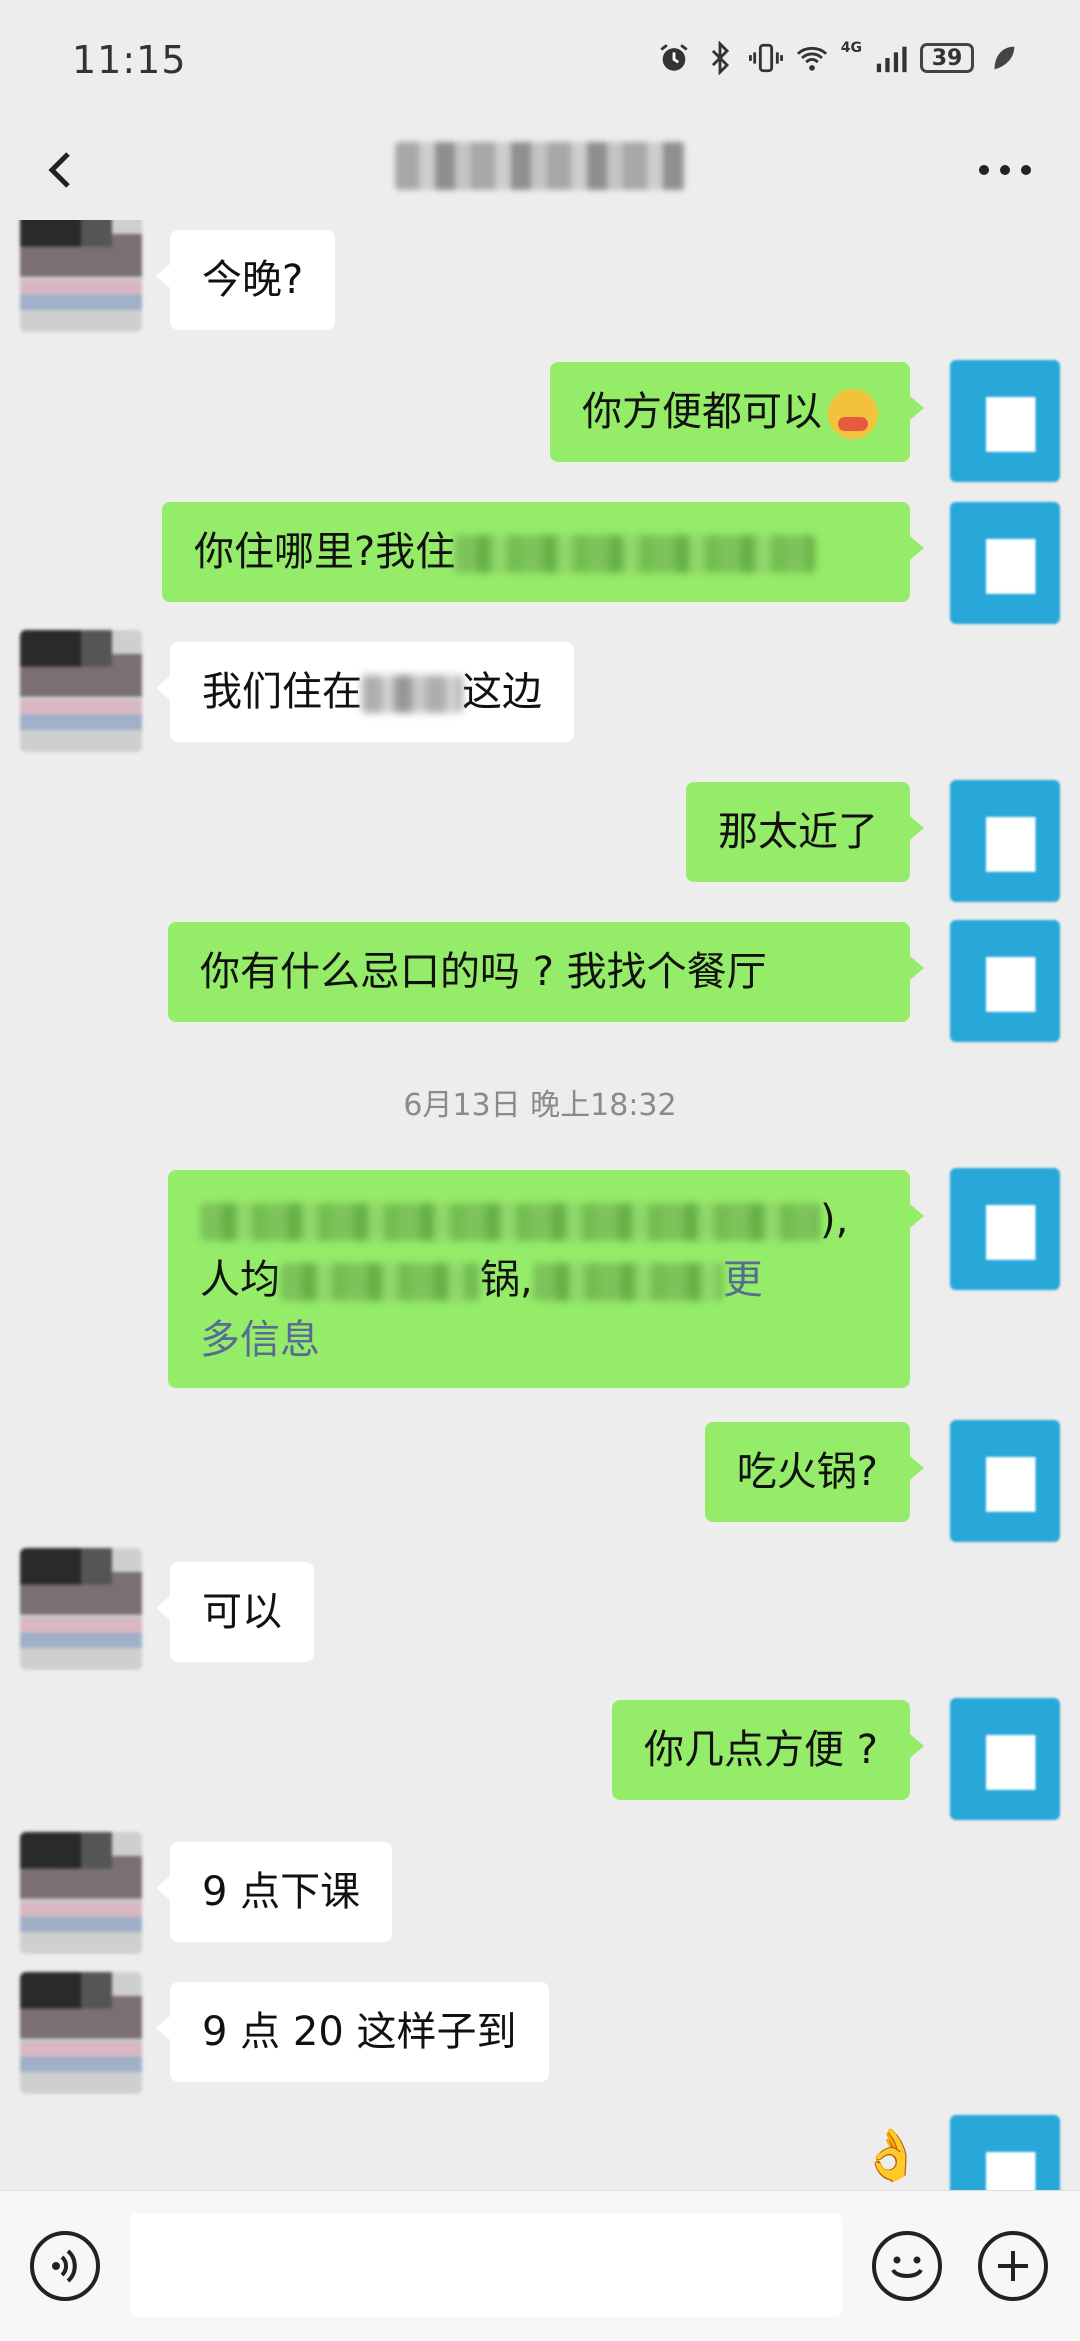 This screenshot has height=2341, width=1080. I want to click on message-in: 我们住在 这边, so click(365, 692).